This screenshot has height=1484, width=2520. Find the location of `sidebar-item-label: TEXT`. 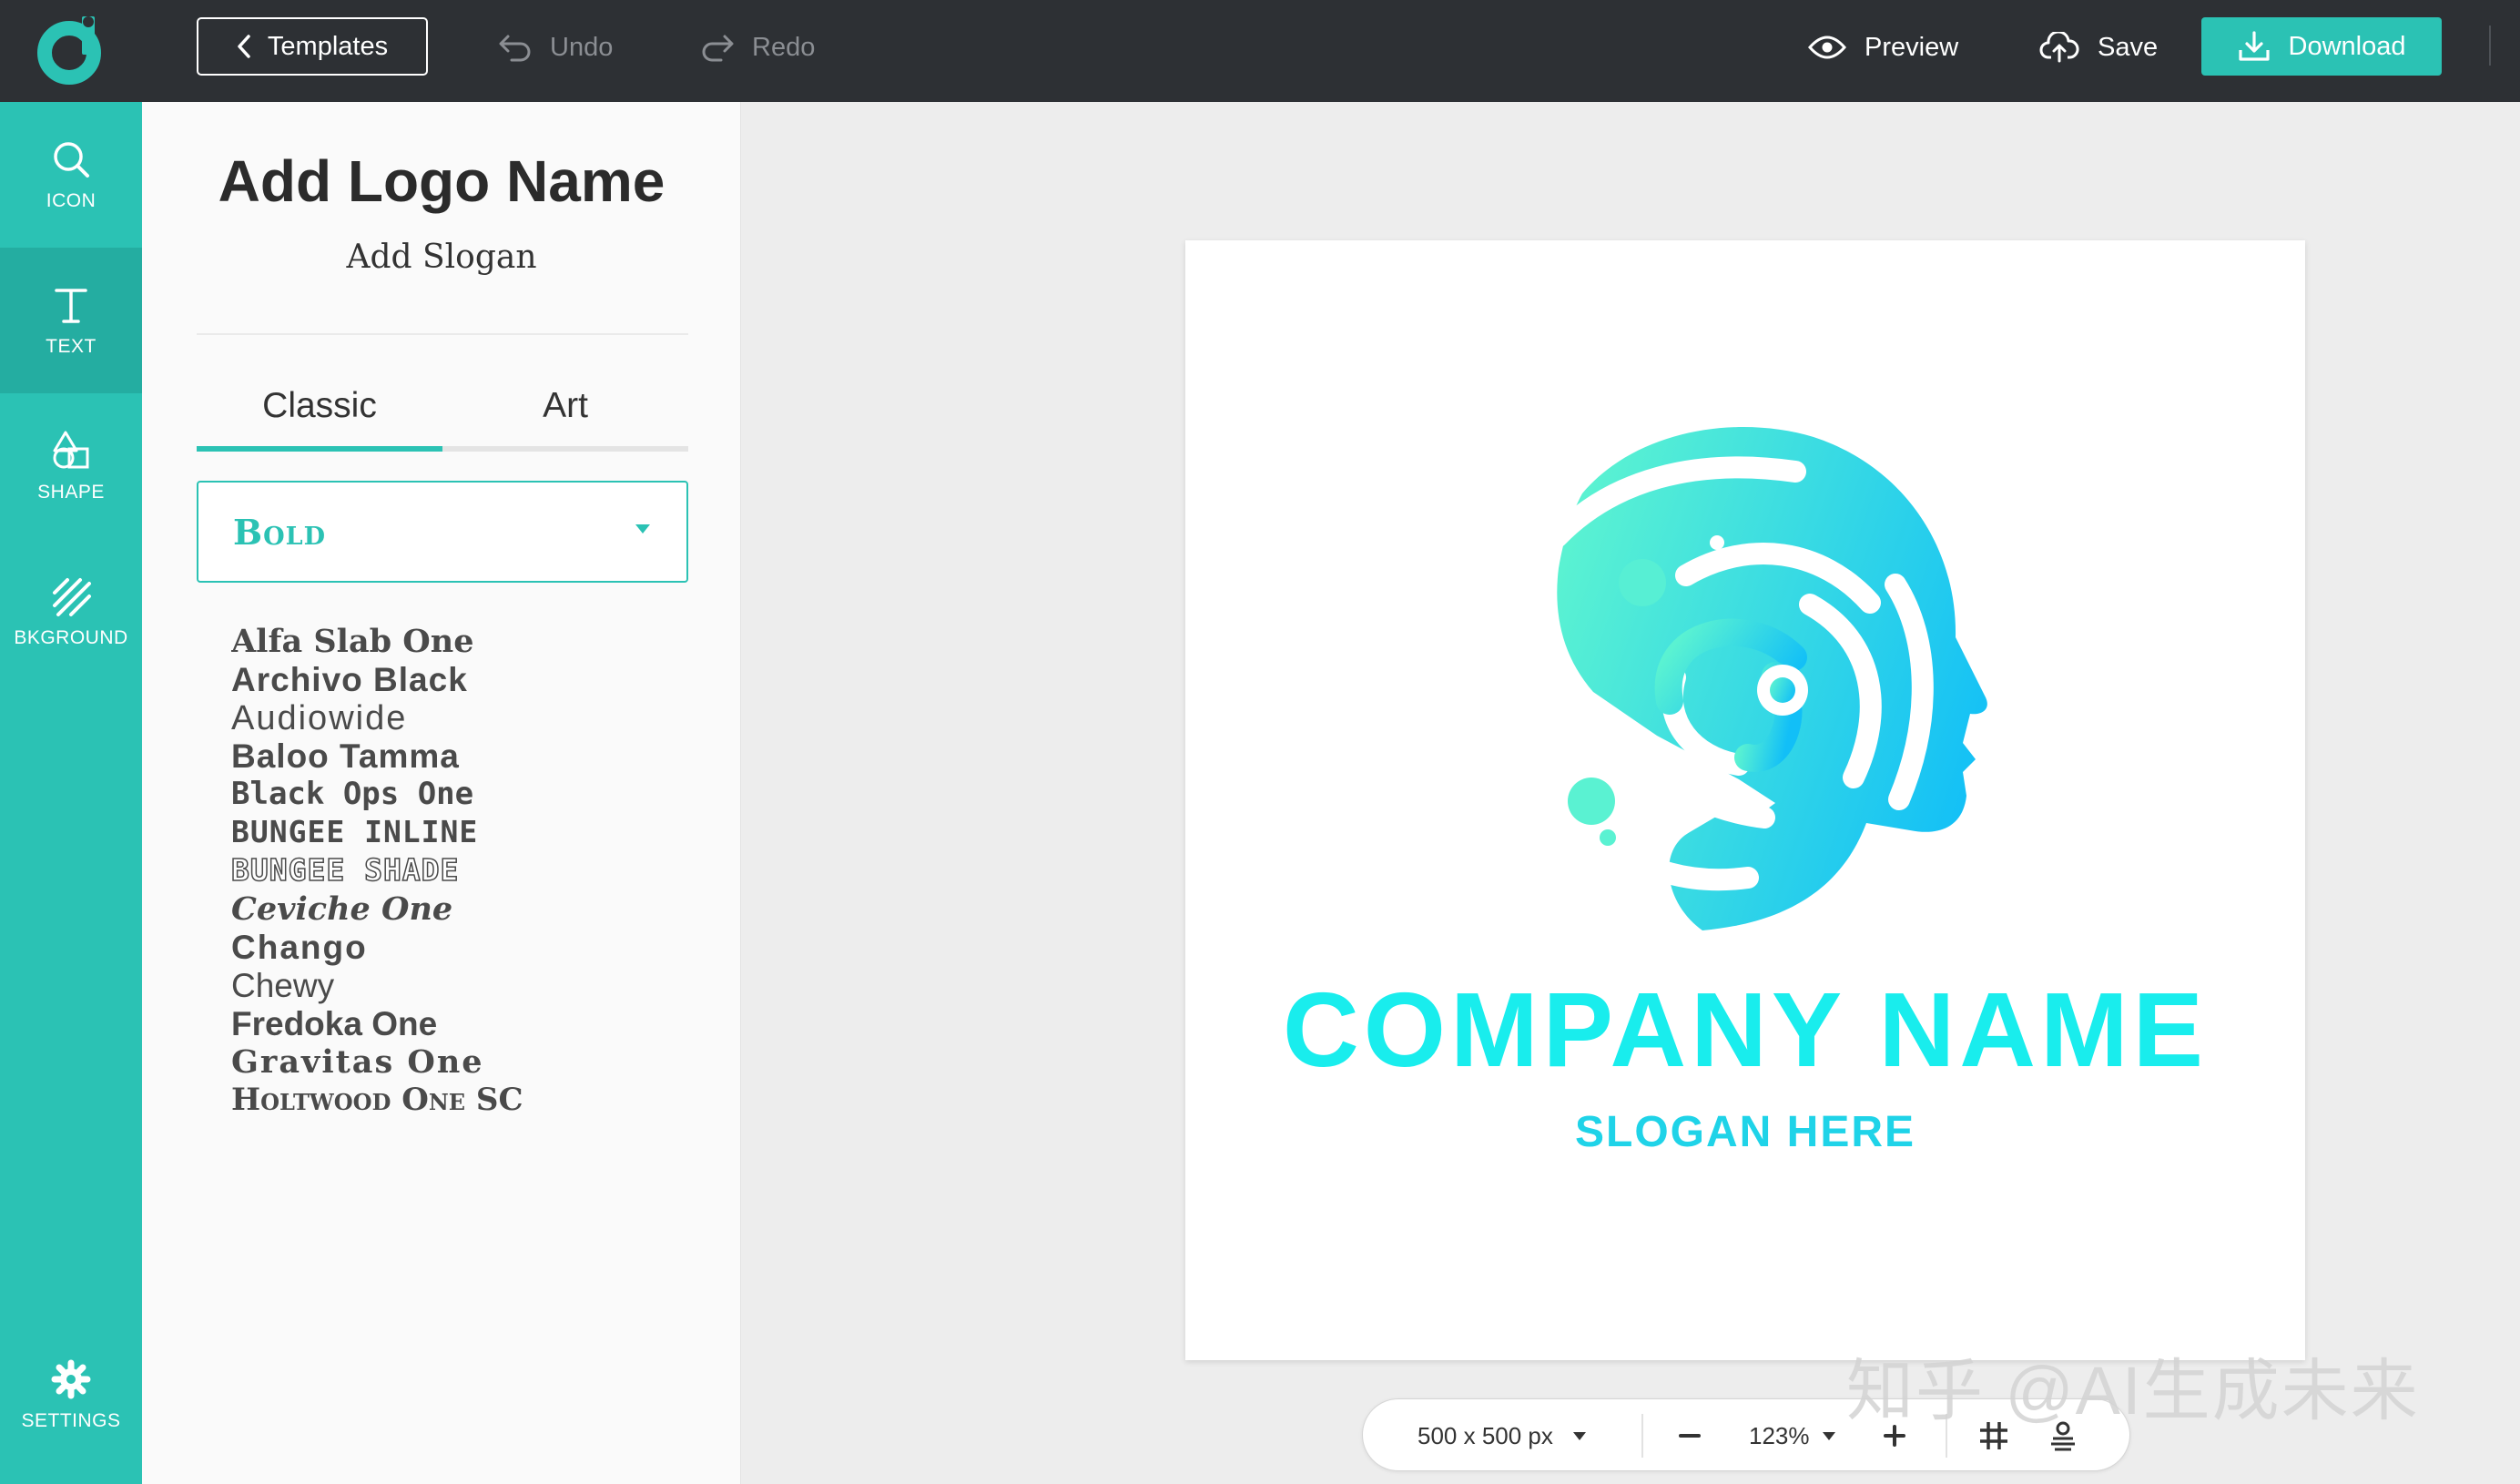

sidebar-item-label: TEXT is located at coordinates (71, 346).